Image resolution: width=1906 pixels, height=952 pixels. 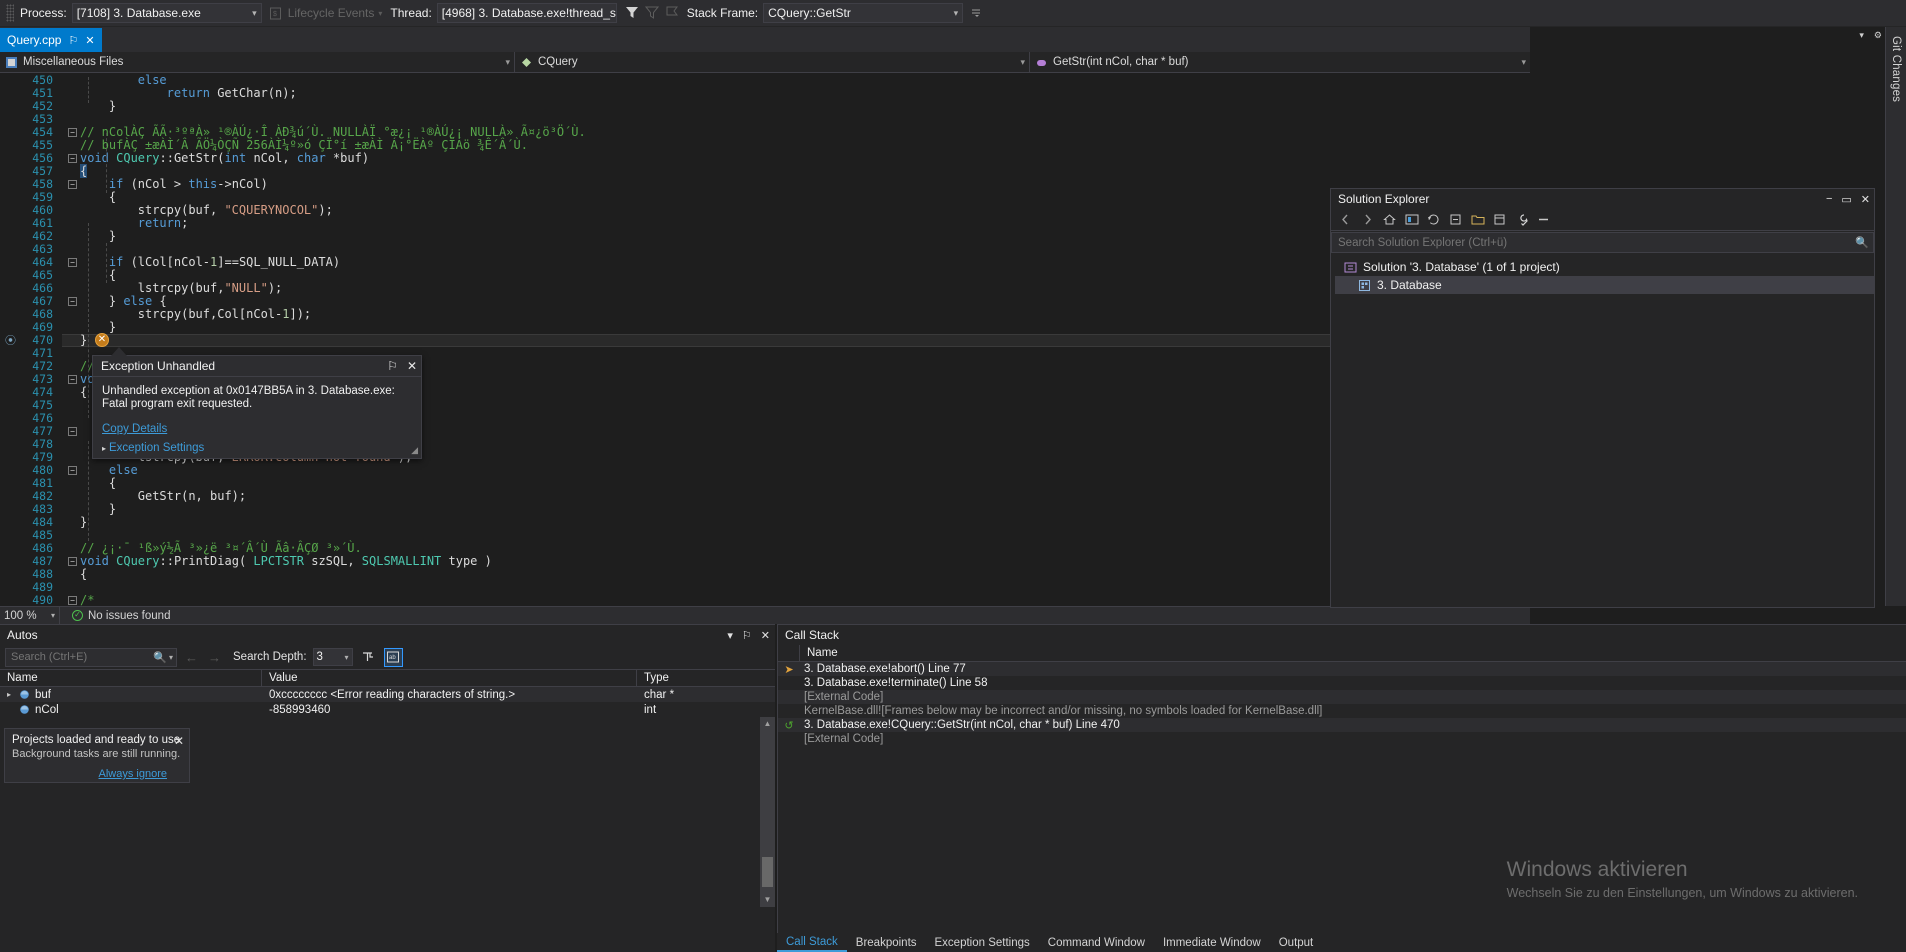 What do you see at coordinates (1477, 219) in the screenshot?
I see `show-all-files-icon` at bounding box center [1477, 219].